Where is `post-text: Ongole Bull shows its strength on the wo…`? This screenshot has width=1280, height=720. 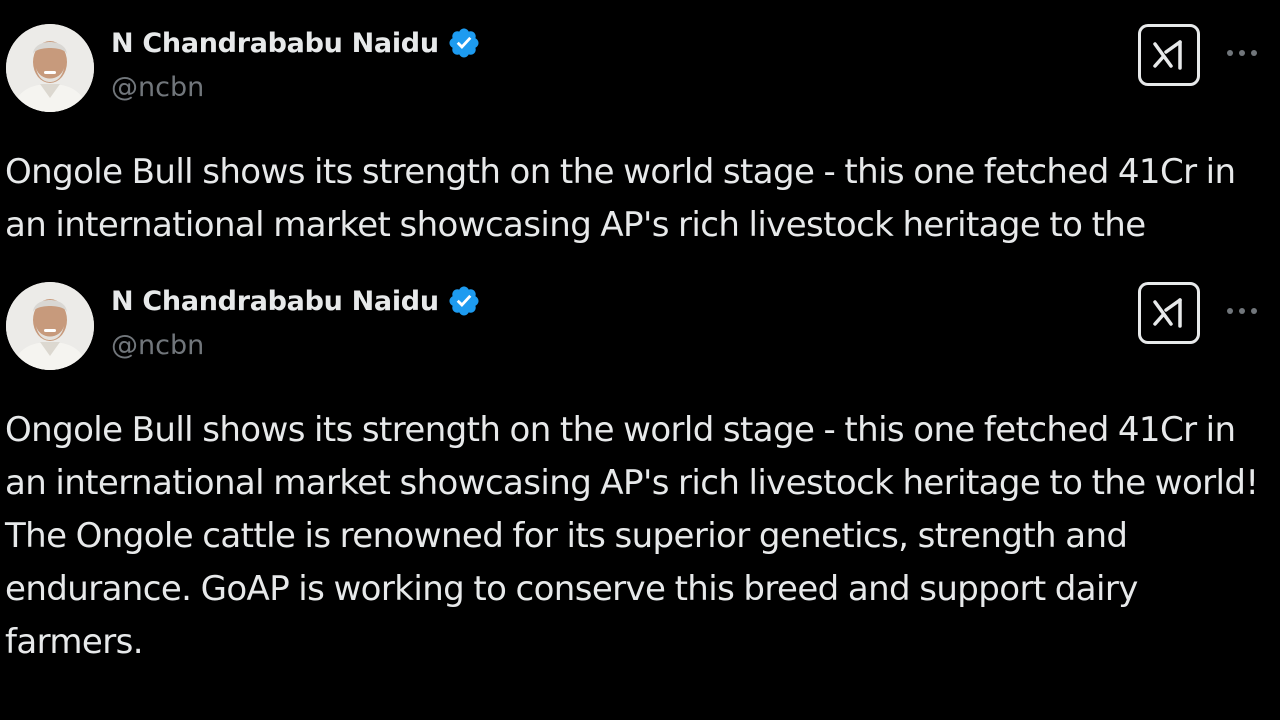
post-text: Ongole Bull shows its strength on the wo… is located at coordinates (620, 198).